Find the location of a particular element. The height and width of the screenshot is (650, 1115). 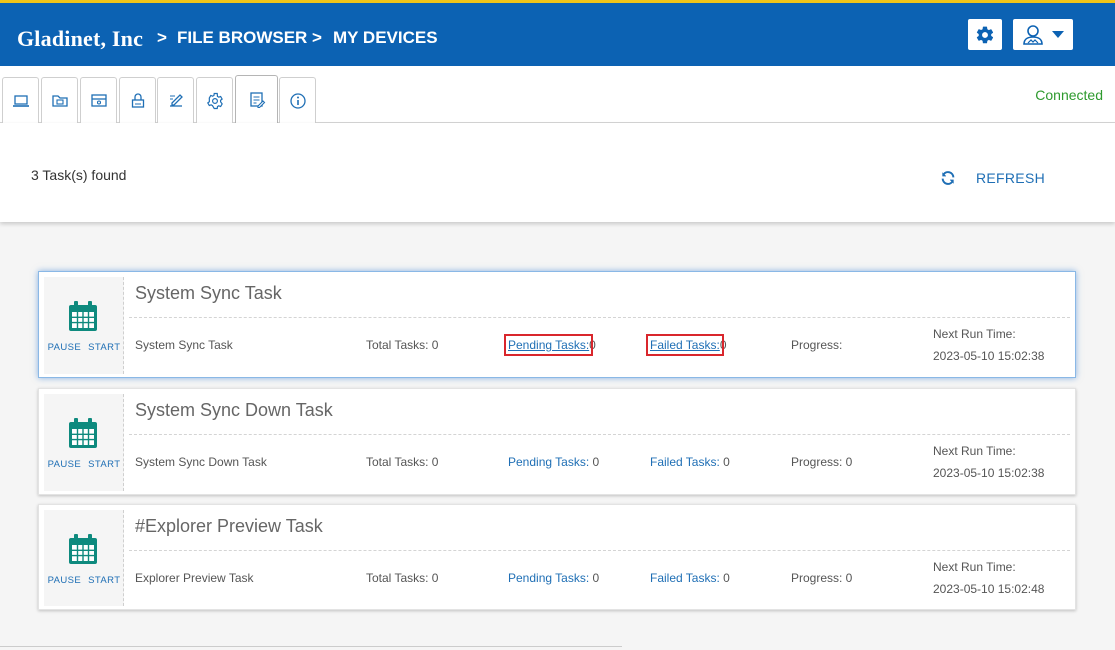

refresh-button: REFRESH is located at coordinates (992, 178).